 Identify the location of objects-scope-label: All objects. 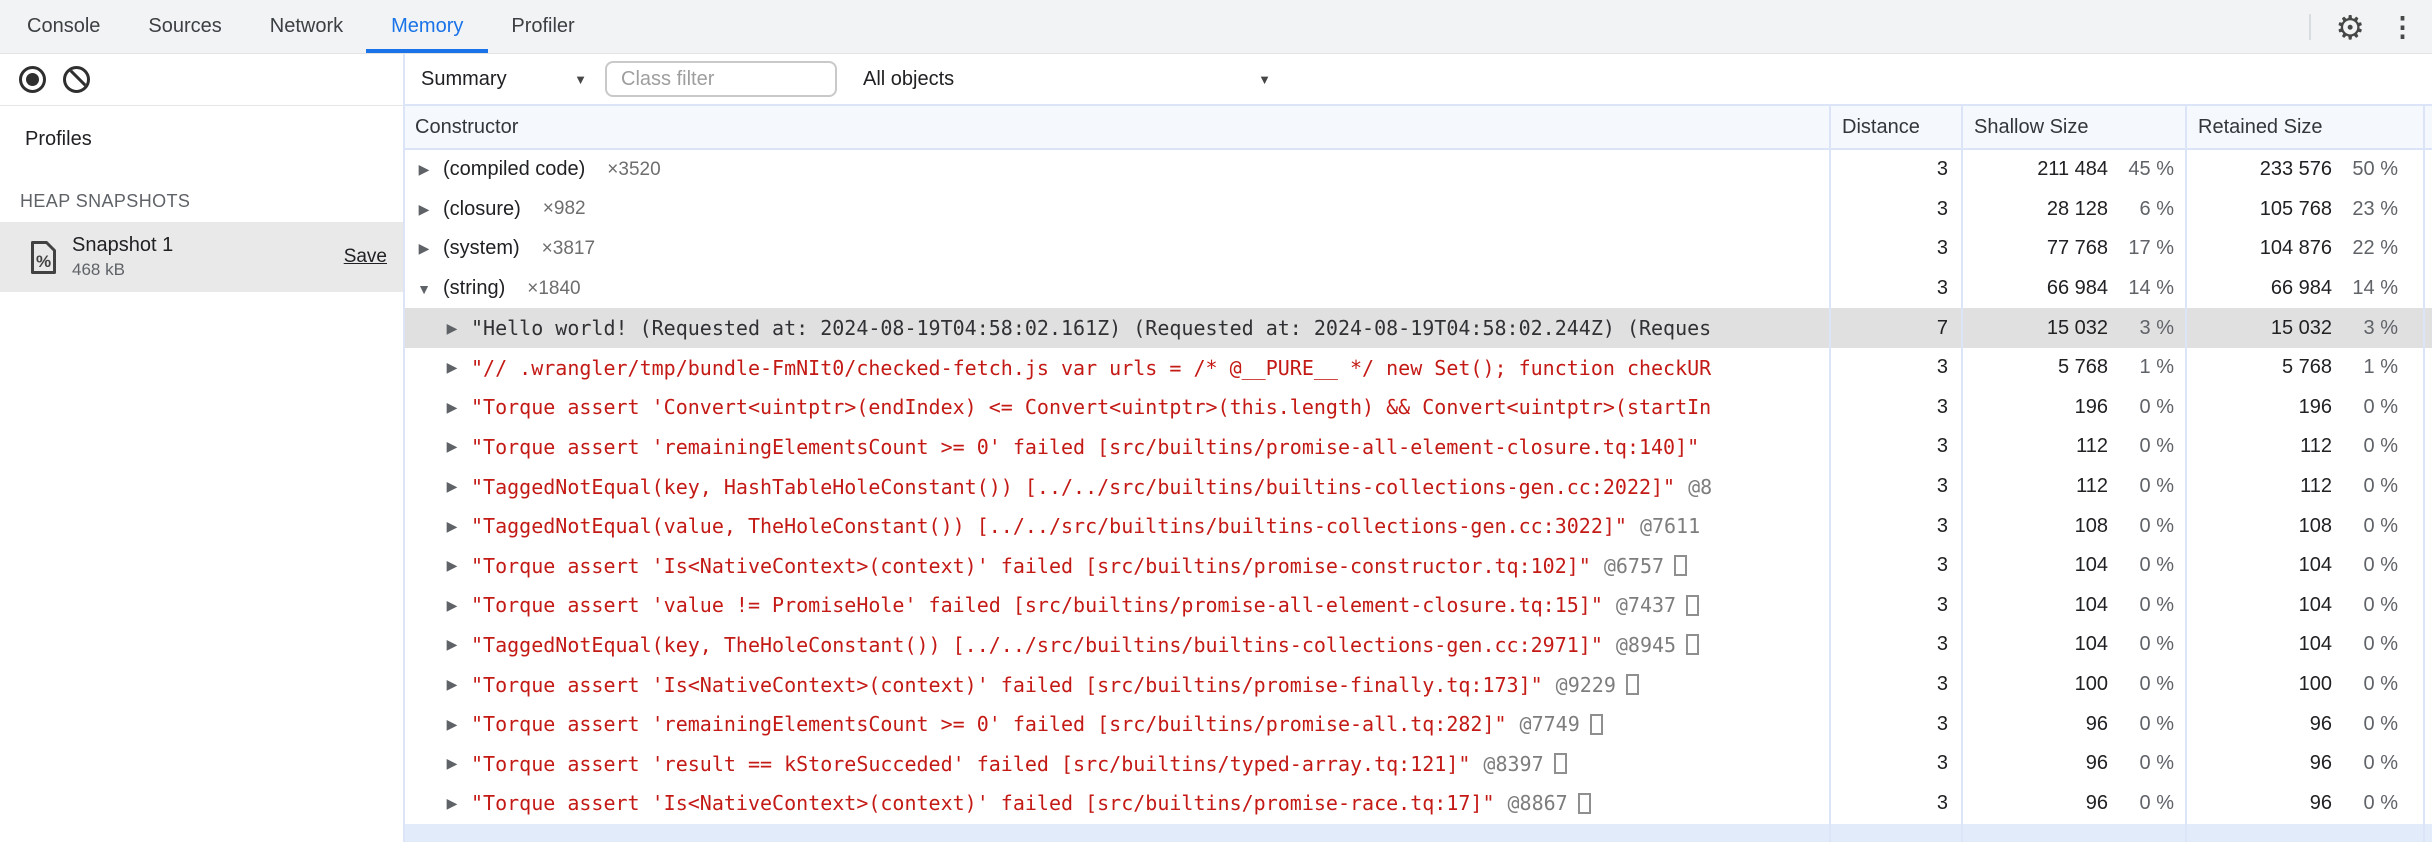
(909, 78).